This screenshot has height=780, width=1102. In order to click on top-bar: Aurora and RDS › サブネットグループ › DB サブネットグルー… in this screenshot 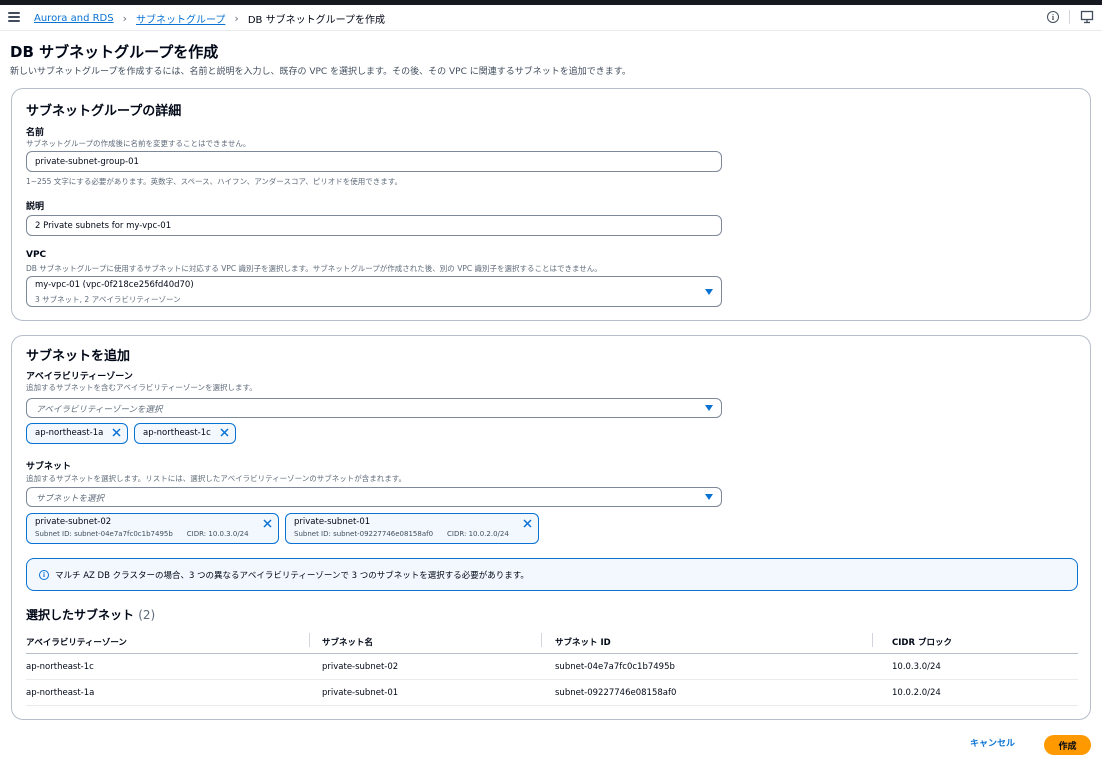, I will do `click(551, 18)`.